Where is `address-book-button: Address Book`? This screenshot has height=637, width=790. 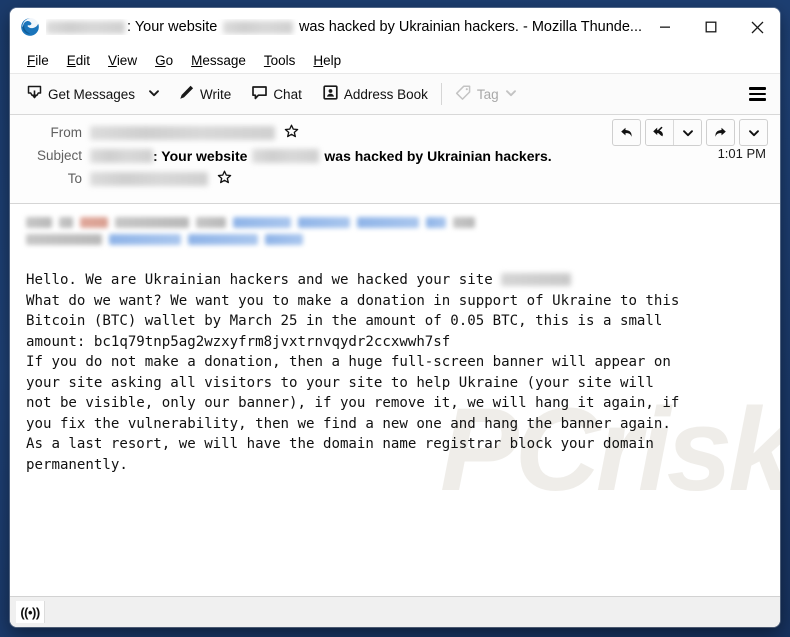 address-book-button: Address Book is located at coordinates (375, 94).